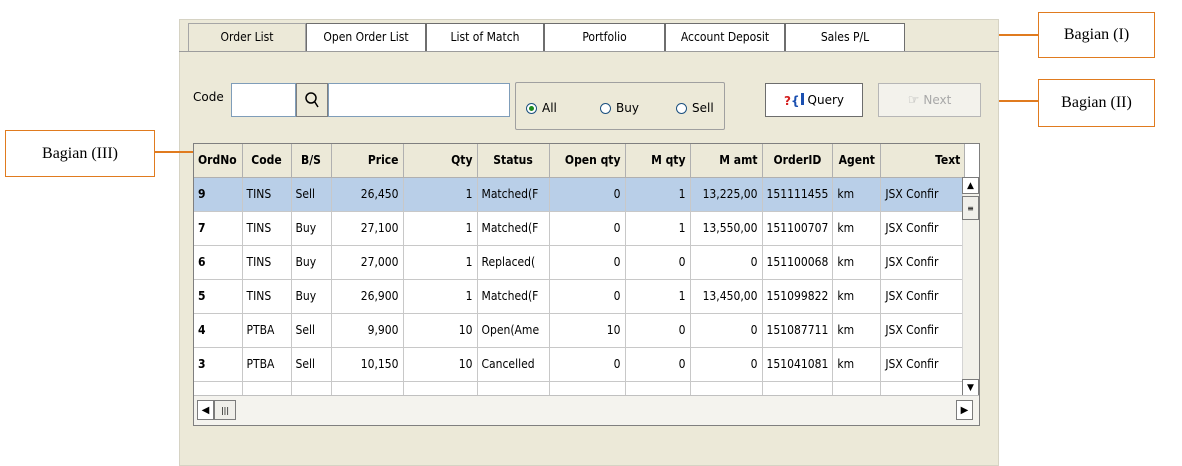  What do you see at coordinates (312, 100) in the screenshot?
I see `search-button` at bounding box center [312, 100].